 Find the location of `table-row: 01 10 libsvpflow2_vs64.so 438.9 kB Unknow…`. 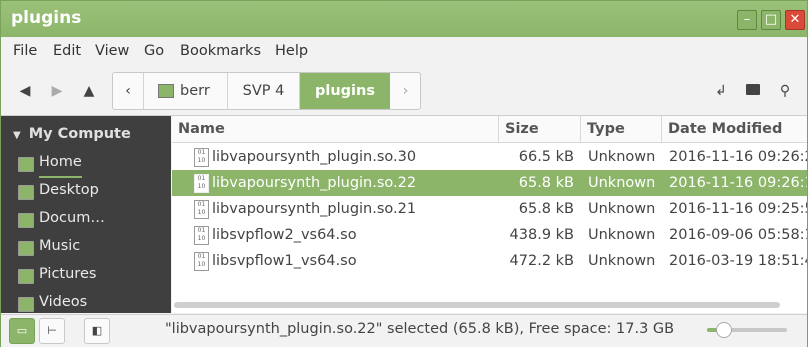

table-row: 01 10 libsvpflow2_vs64.so 438.9 kB Unknow… is located at coordinates (489, 235).